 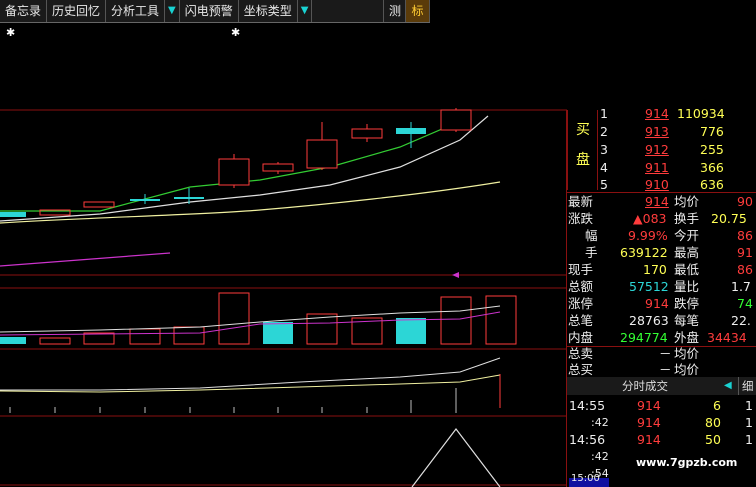 I want to click on stat-value: 294774, so click(x=644, y=337).